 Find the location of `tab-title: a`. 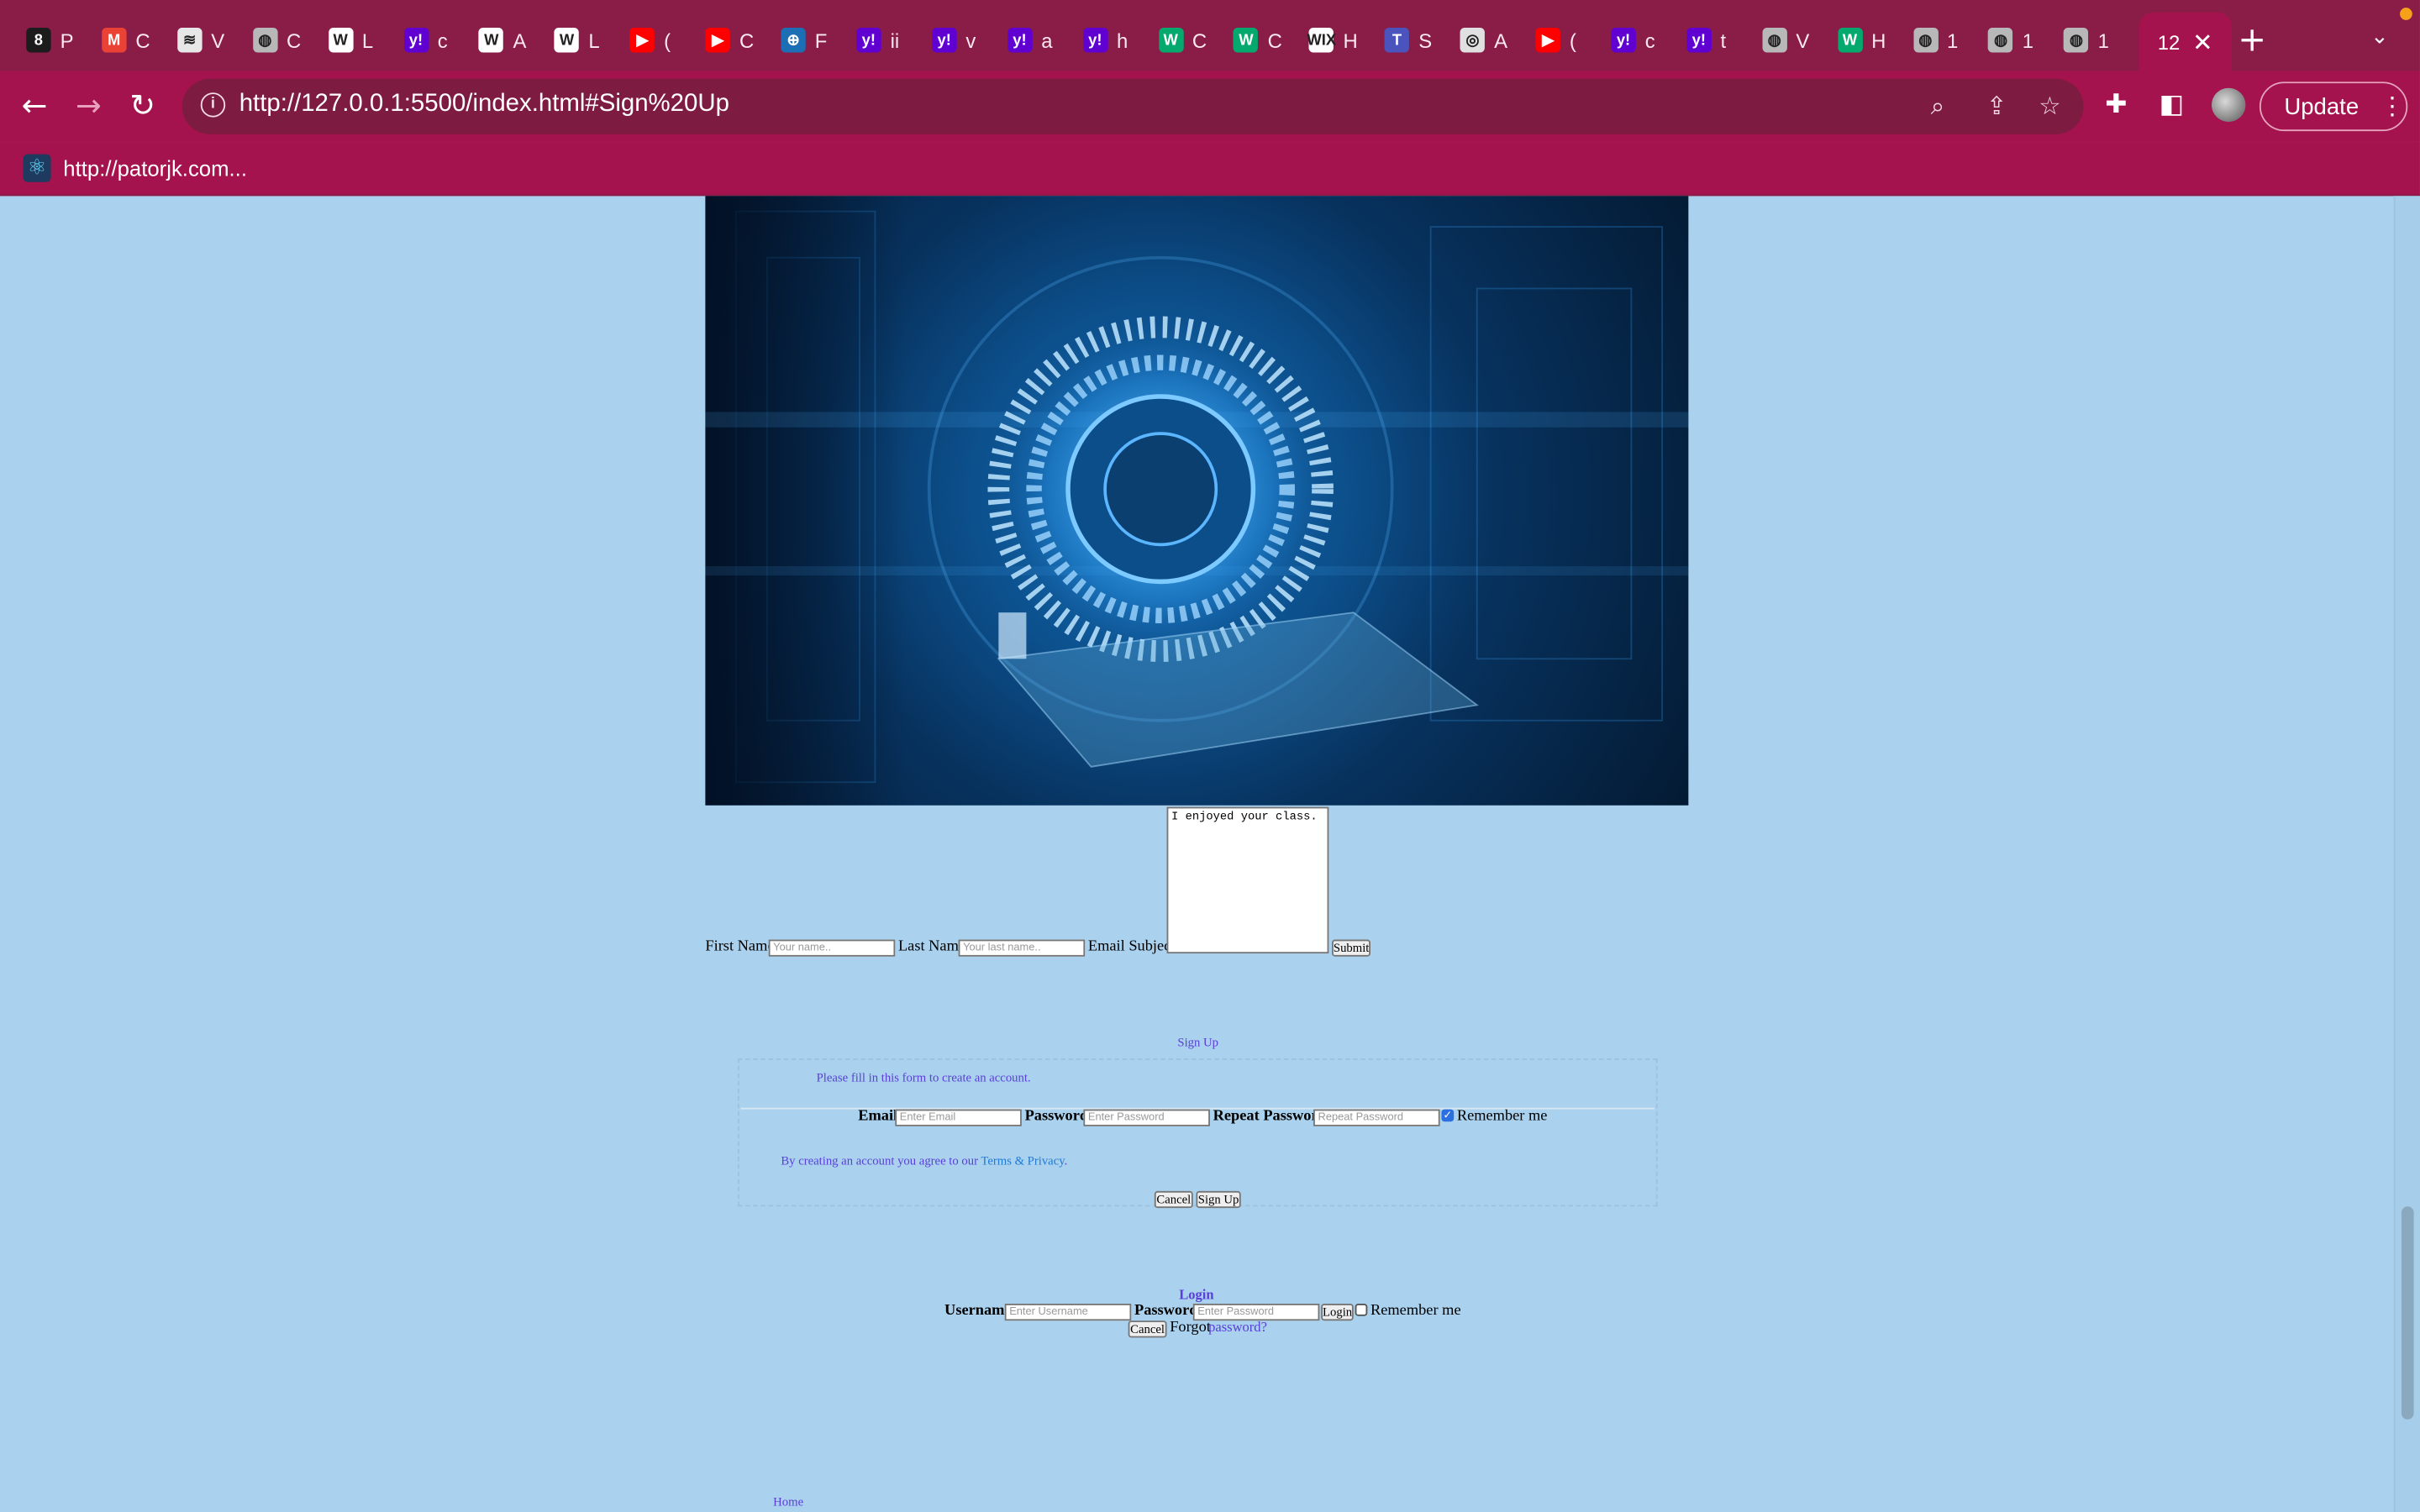

tab-title: a is located at coordinates (1047, 40).